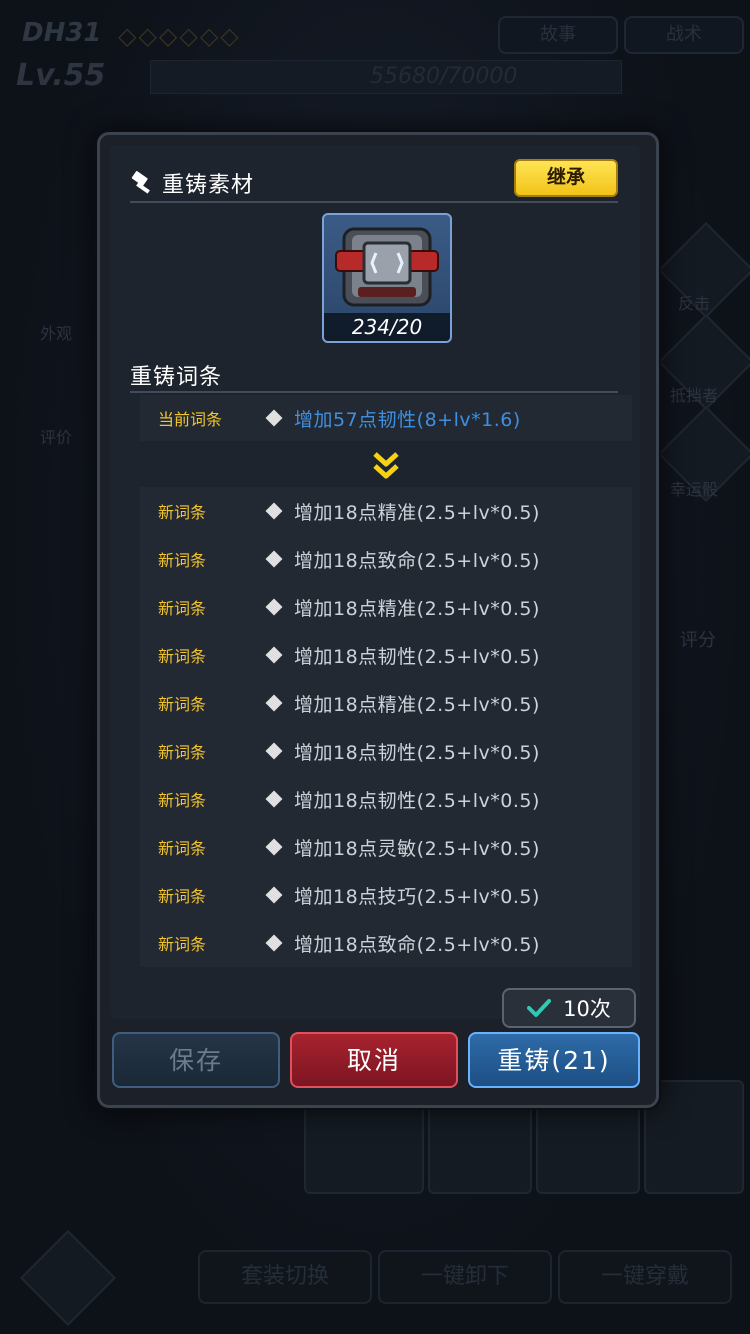 This screenshot has height=1334, width=750. What do you see at coordinates (61, 75) in the screenshot?
I see `player-level: Lv.55` at bounding box center [61, 75].